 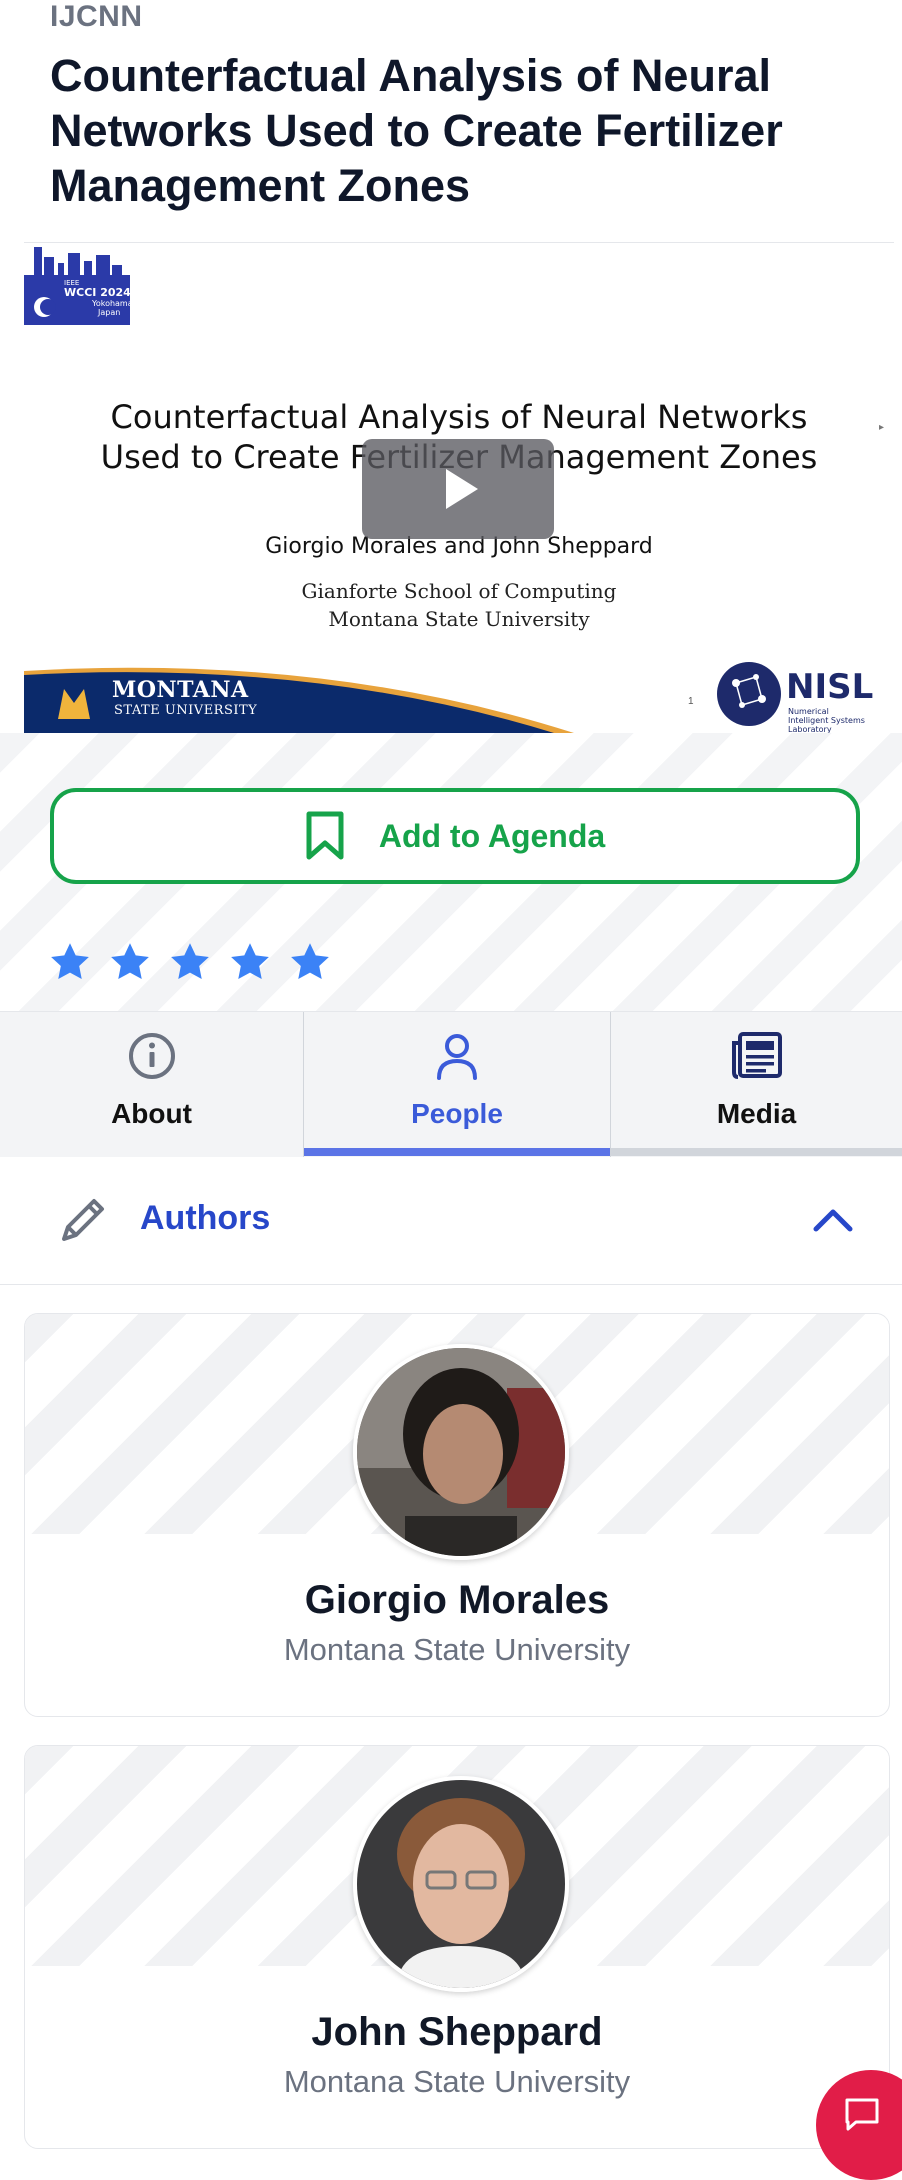 What do you see at coordinates (451, 1221) in the screenshot?
I see `authors-section-header: Authors` at bounding box center [451, 1221].